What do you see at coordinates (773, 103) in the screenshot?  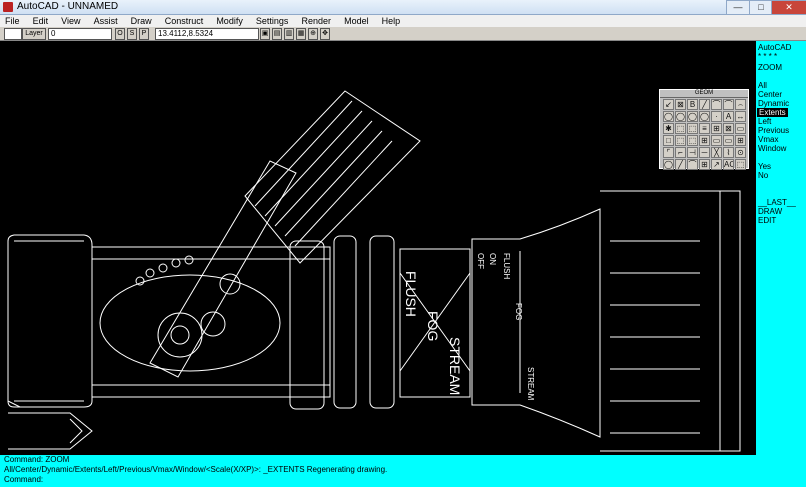 I see `screen-menu-item: Dynamic` at bounding box center [773, 103].